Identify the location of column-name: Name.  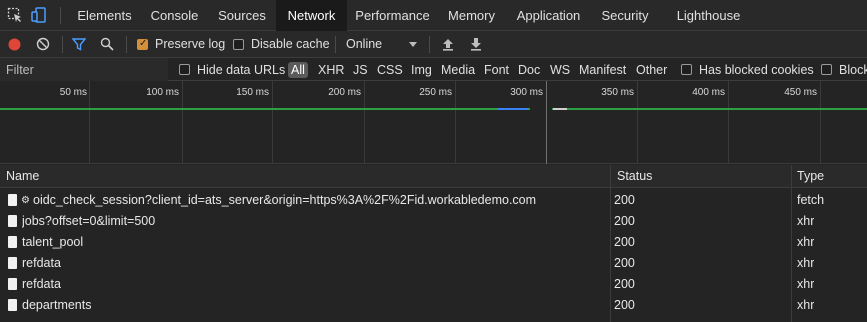
(305, 176).